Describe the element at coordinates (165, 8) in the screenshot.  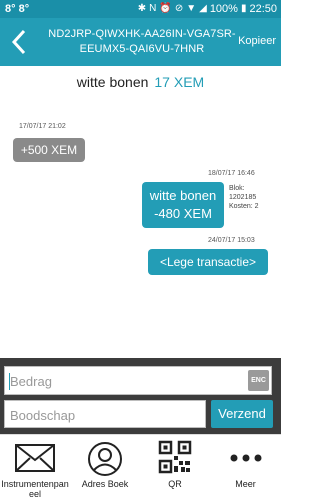
I see `alarm-icon: ⏰` at that location.